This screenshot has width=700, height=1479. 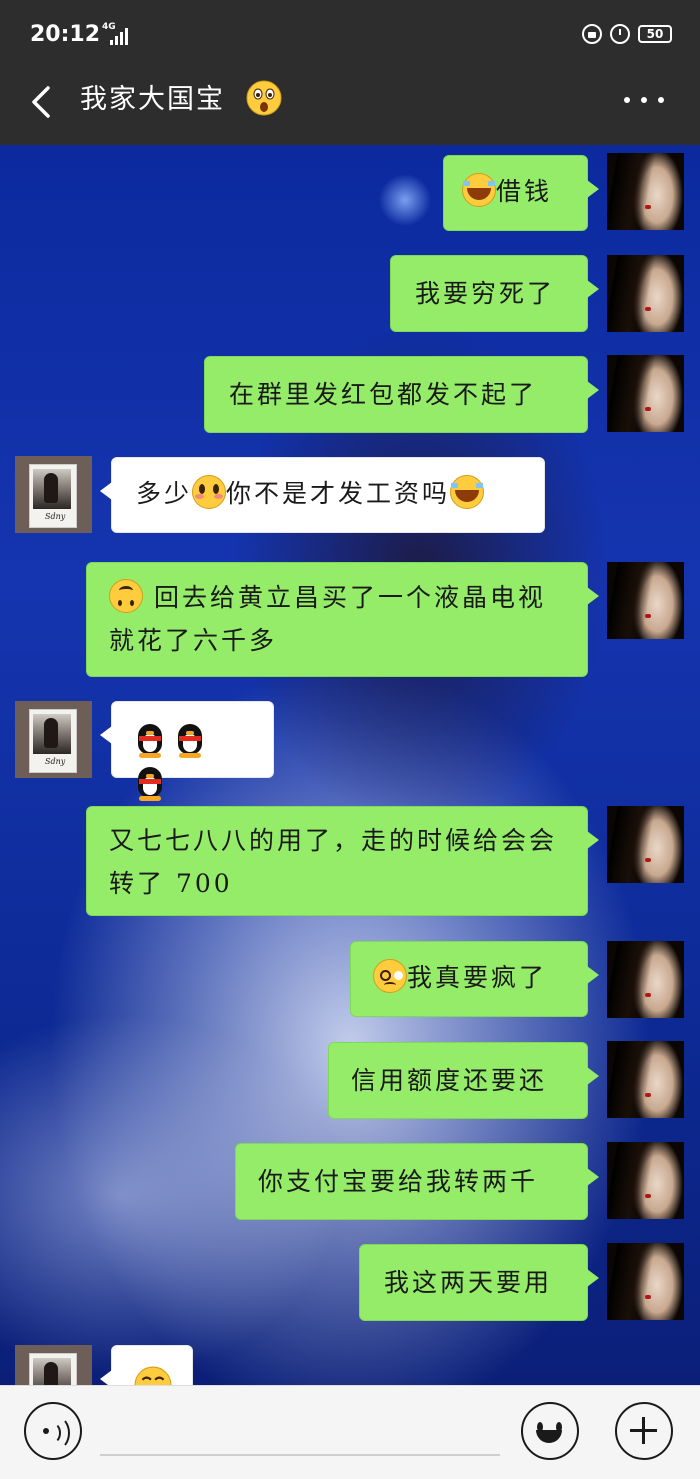 I want to click on message-bubble-sent: 你支付宝要给我转两千, so click(x=417, y=1181).